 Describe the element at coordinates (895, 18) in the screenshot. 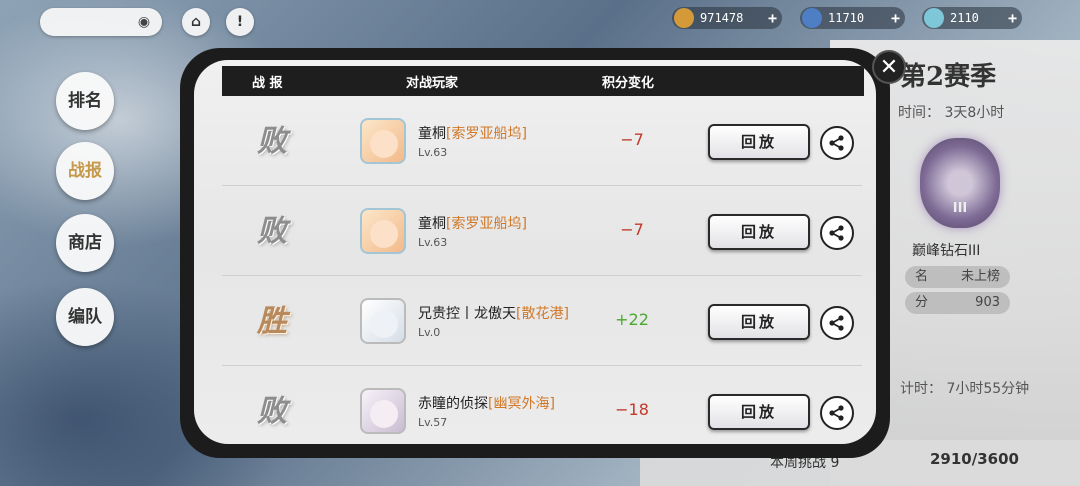

I see `add-crystal-button: +` at that location.